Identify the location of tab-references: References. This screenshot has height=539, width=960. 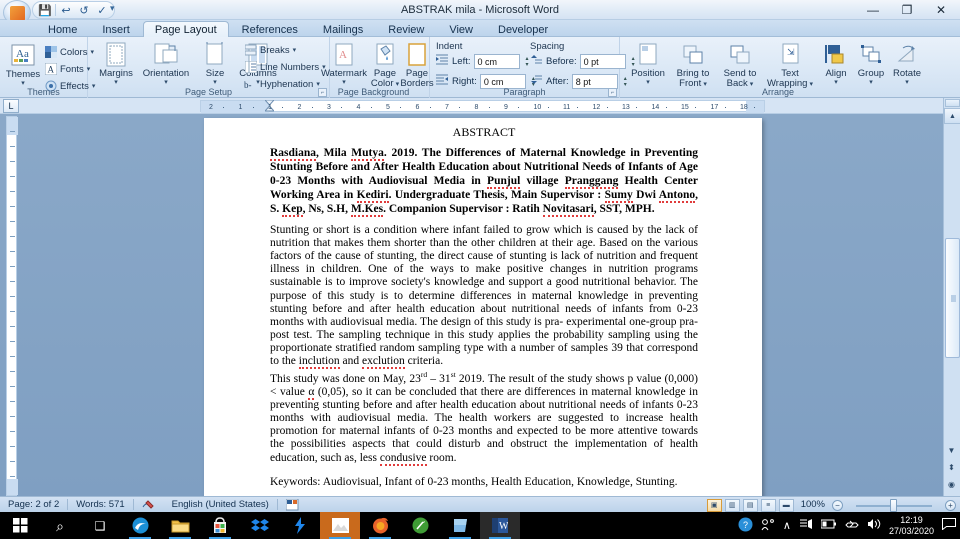
(270, 29).